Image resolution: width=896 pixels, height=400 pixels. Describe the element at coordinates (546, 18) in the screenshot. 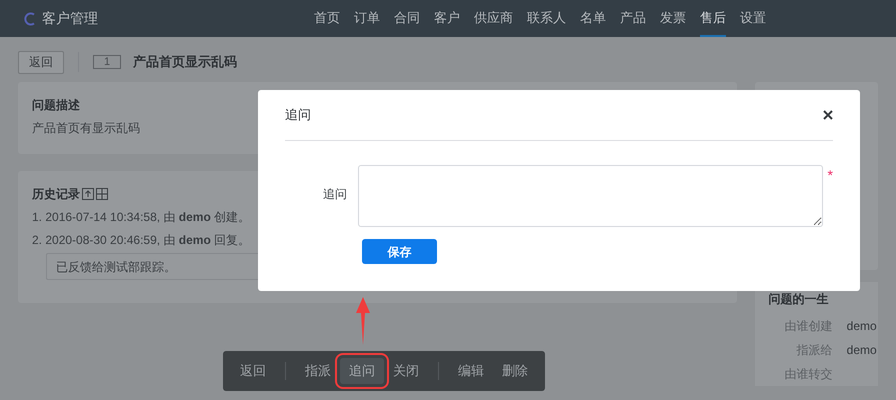

I see `nav-link: 联系人` at that location.